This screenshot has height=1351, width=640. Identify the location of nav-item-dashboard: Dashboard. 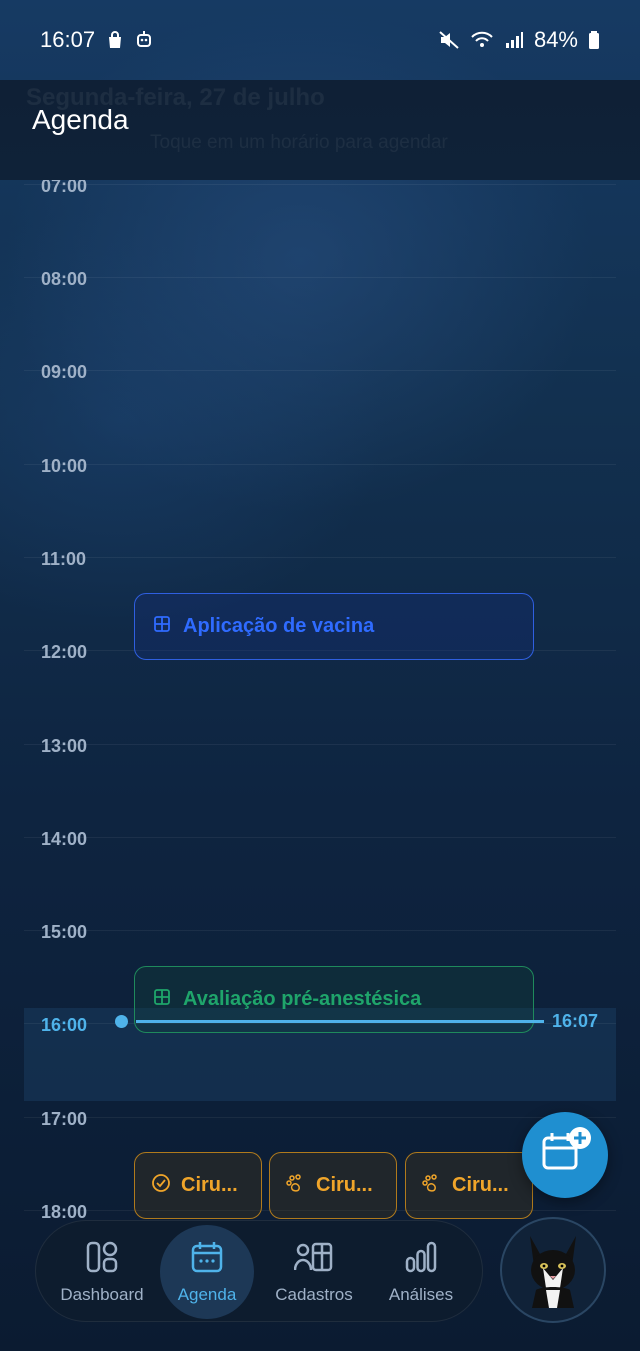
(102, 1272).